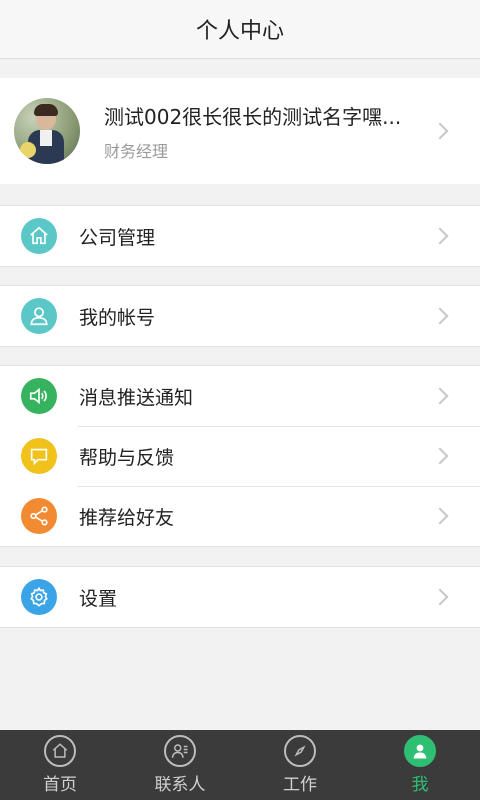 The image size is (480, 800). I want to click on share-icon, so click(39, 516).